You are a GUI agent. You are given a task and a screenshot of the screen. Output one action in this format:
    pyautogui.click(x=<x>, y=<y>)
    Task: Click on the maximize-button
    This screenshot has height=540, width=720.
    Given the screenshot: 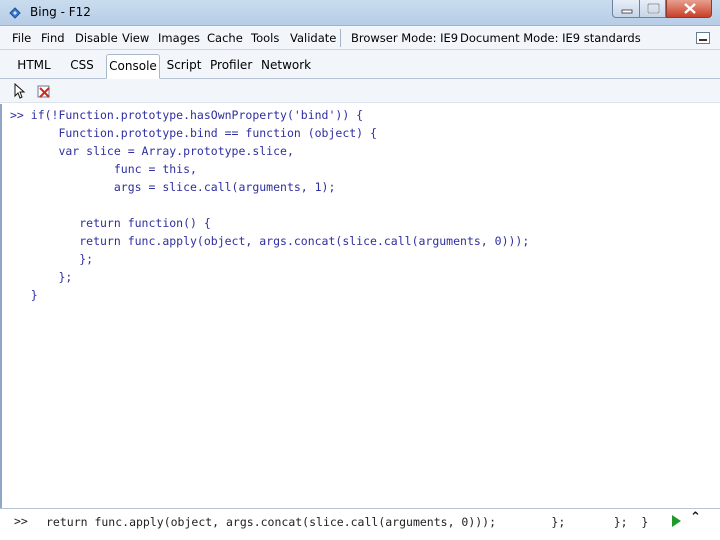 What is the action you would take?
    pyautogui.click(x=652, y=9)
    